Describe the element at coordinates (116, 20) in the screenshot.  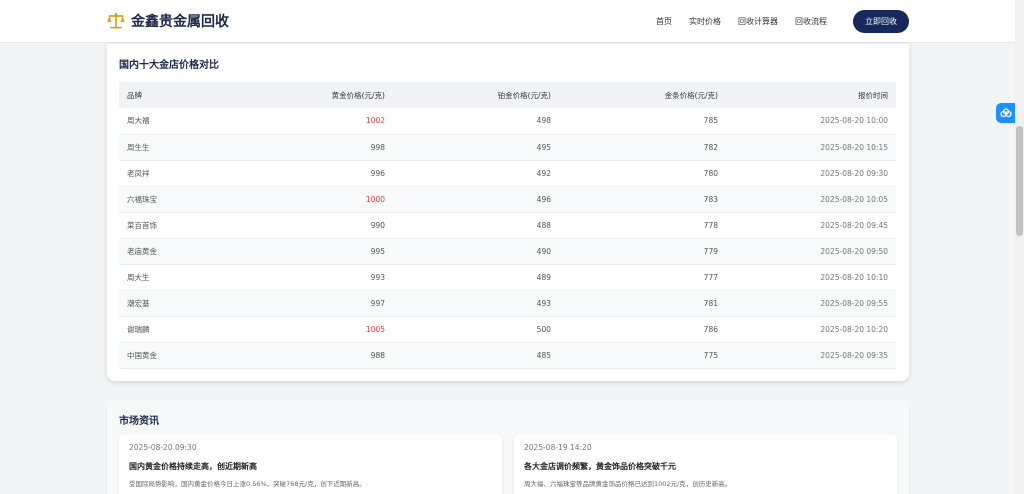
I see `scale-icon` at that location.